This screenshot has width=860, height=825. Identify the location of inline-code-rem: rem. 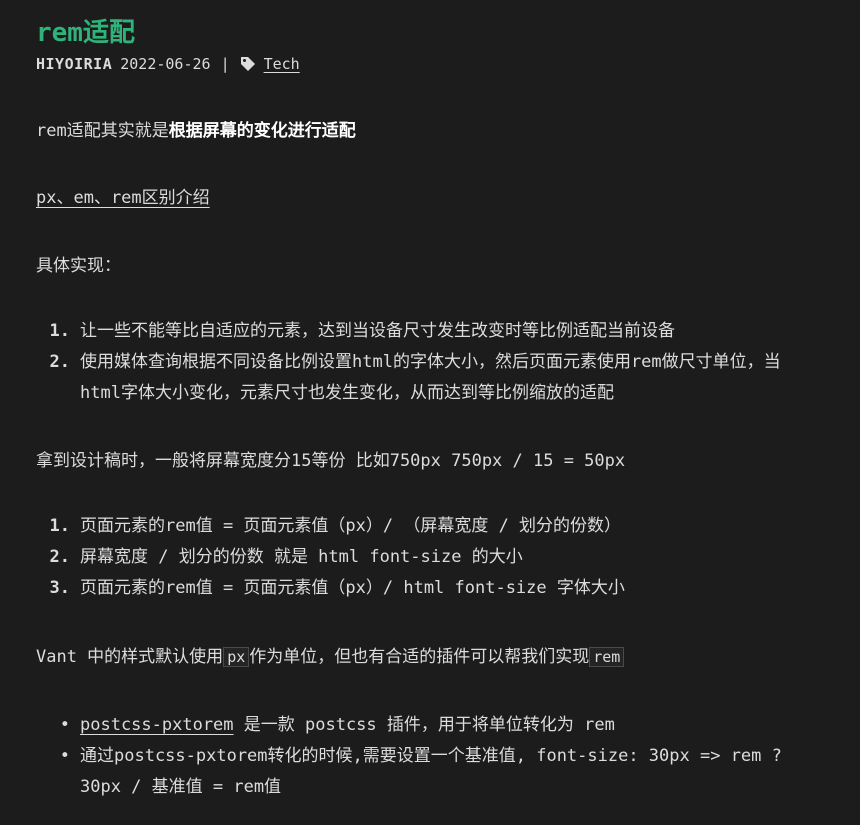
(607, 657).